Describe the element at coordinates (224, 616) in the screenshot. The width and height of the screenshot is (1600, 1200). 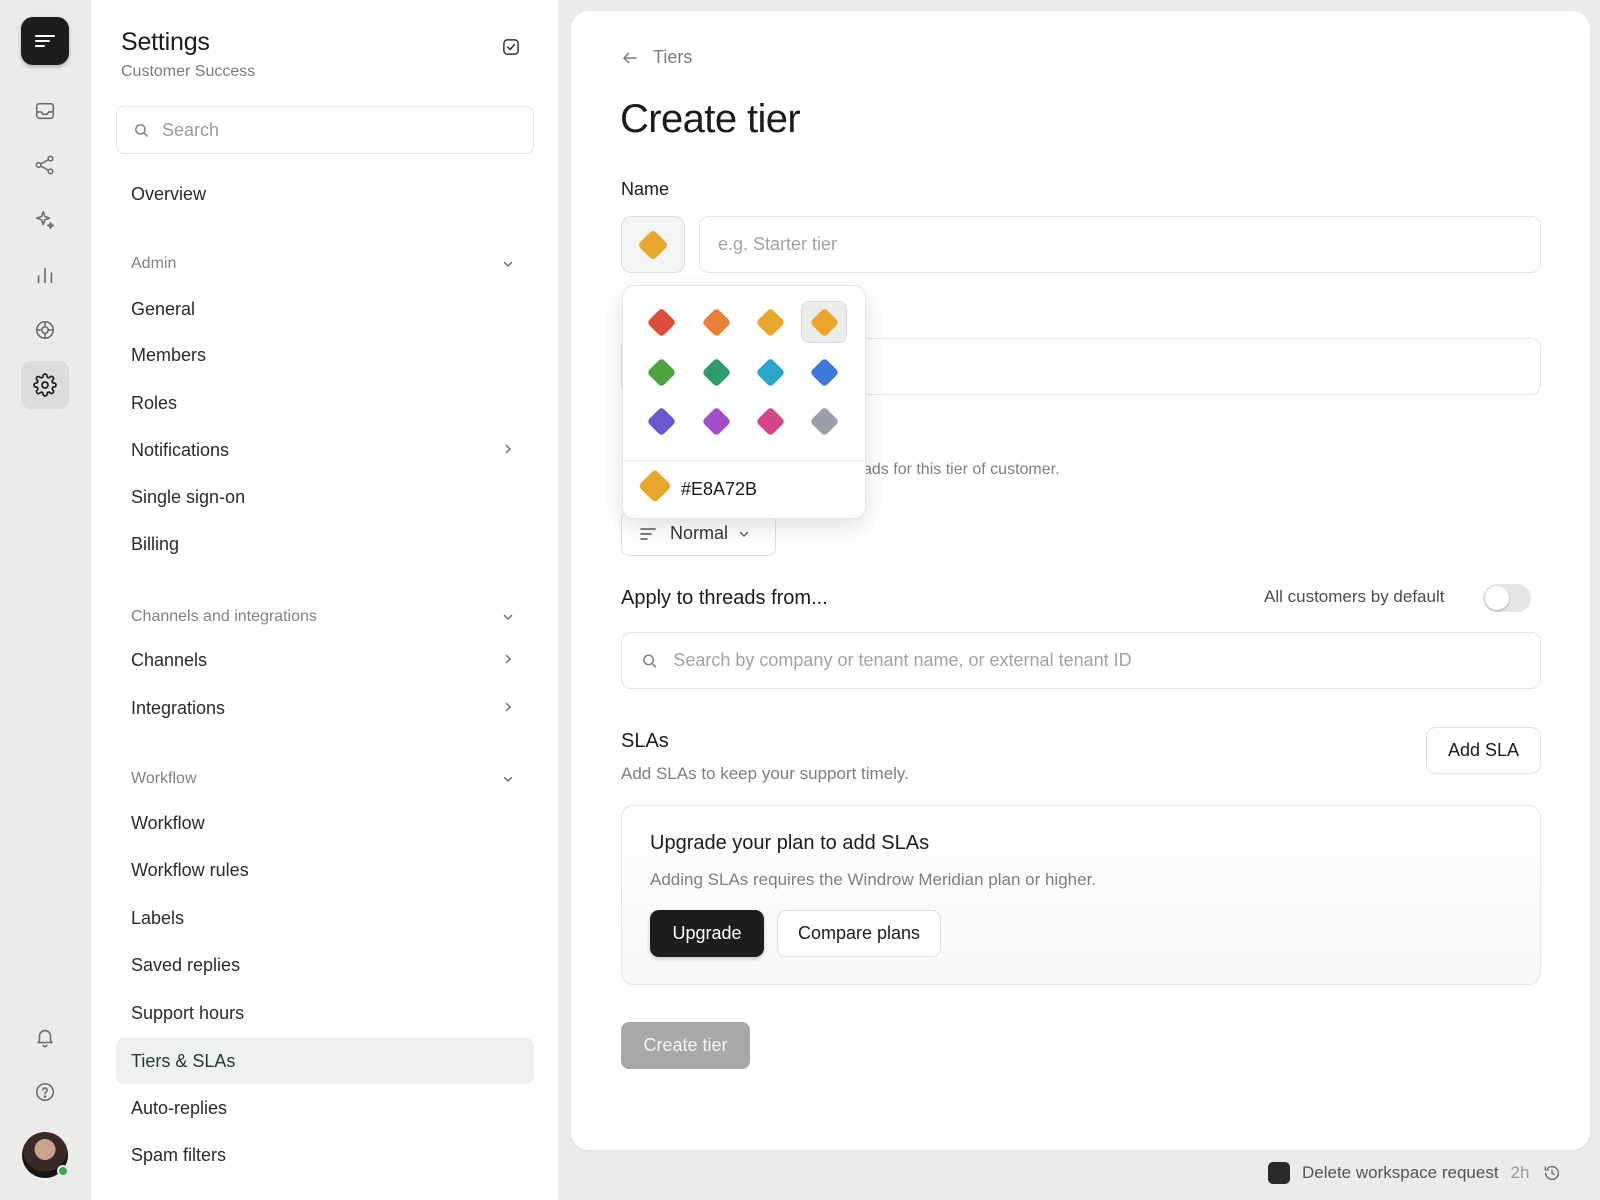
I see `section-channels-label: Channels and integrations` at that location.